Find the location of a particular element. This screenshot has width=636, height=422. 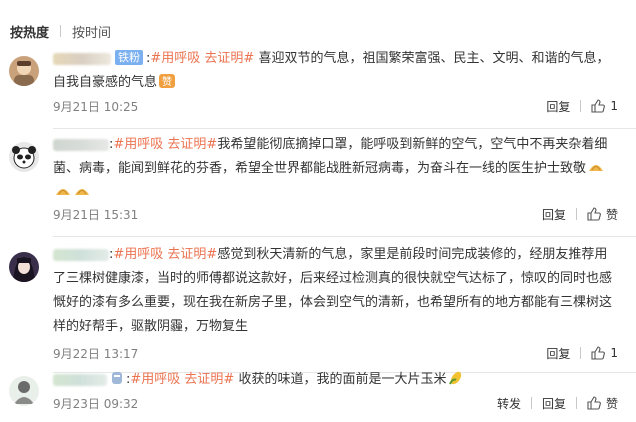

comment-time: 9月21日 15:31 is located at coordinates (96, 214).